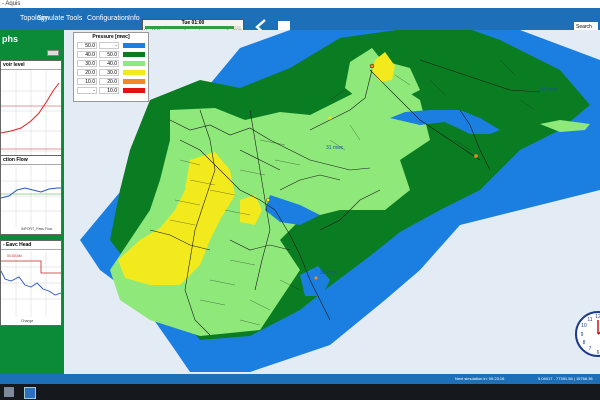  Describe the element at coordinates (329, 273) in the screenshot. I see `map-label-30: 30 mwc` at that location.